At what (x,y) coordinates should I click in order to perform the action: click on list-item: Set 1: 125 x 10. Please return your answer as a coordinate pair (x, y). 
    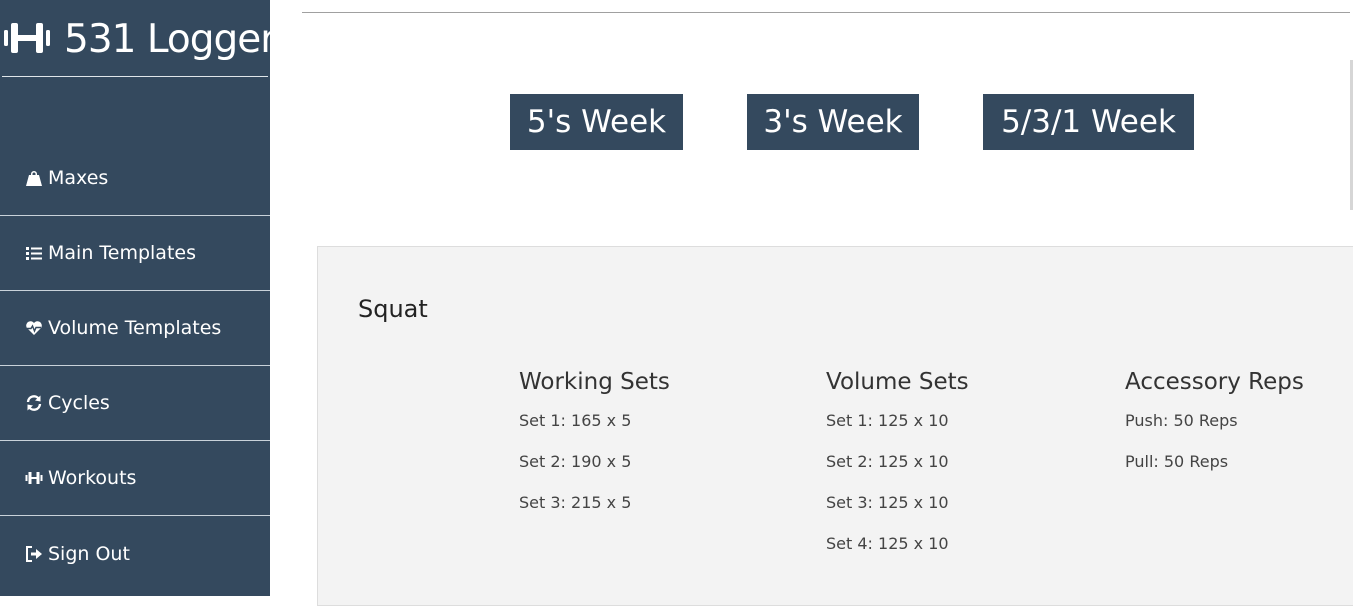
    Looking at the image, I should click on (887, 420).